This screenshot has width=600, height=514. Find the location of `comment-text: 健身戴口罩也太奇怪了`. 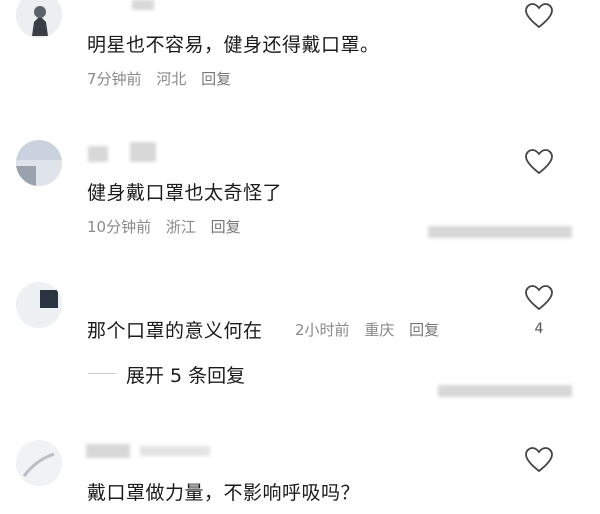

comment-text: 健身戴口罩也太奇怪了 is located at coordinates (185, 193).